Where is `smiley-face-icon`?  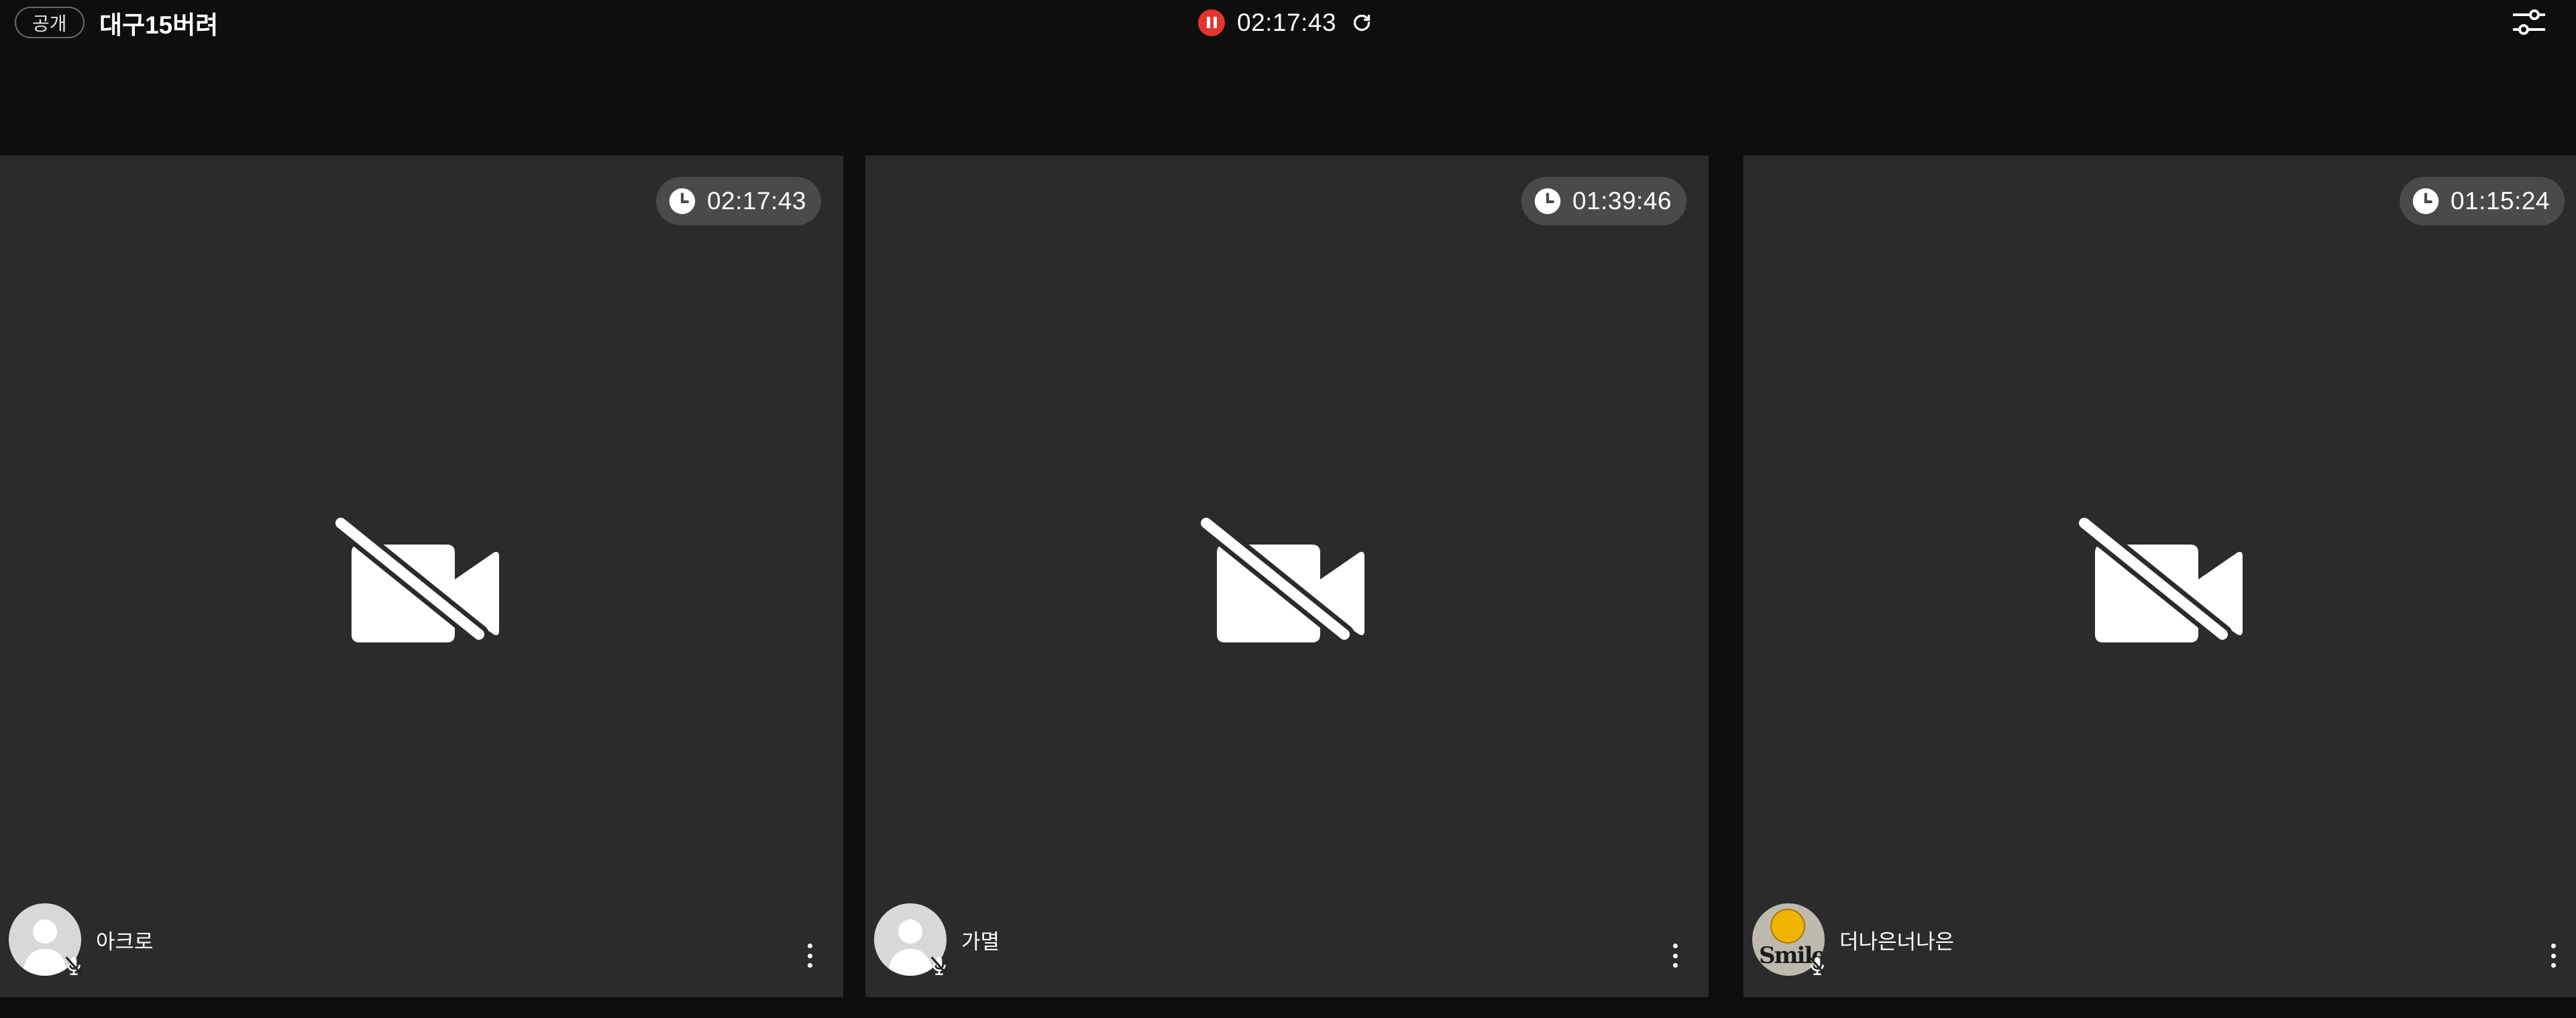 smiley-face-icon is located at coordinates (1787, 927).